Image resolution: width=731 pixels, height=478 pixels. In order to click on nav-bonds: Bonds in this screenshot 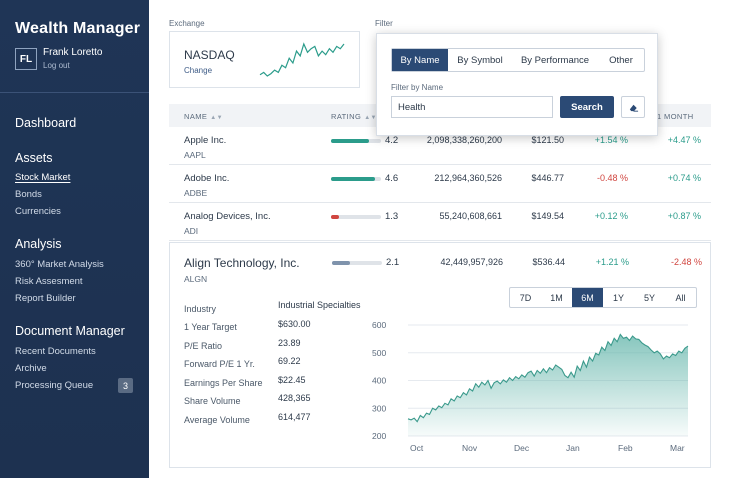, I will do `click(28, 194)`.